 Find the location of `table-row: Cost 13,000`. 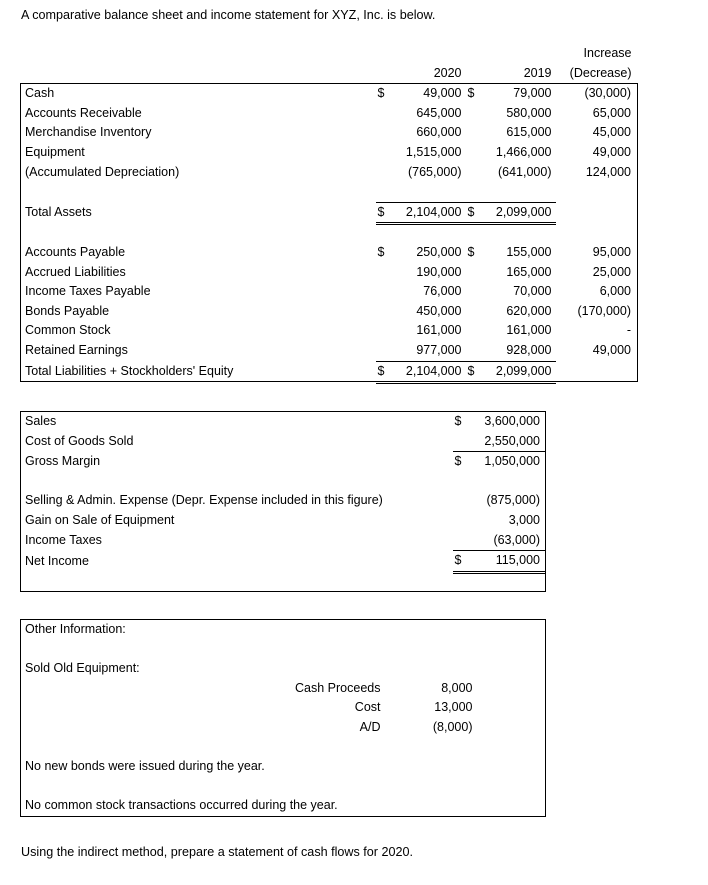

table-row: Cost 13,000 is located at coordinates (283, 708).